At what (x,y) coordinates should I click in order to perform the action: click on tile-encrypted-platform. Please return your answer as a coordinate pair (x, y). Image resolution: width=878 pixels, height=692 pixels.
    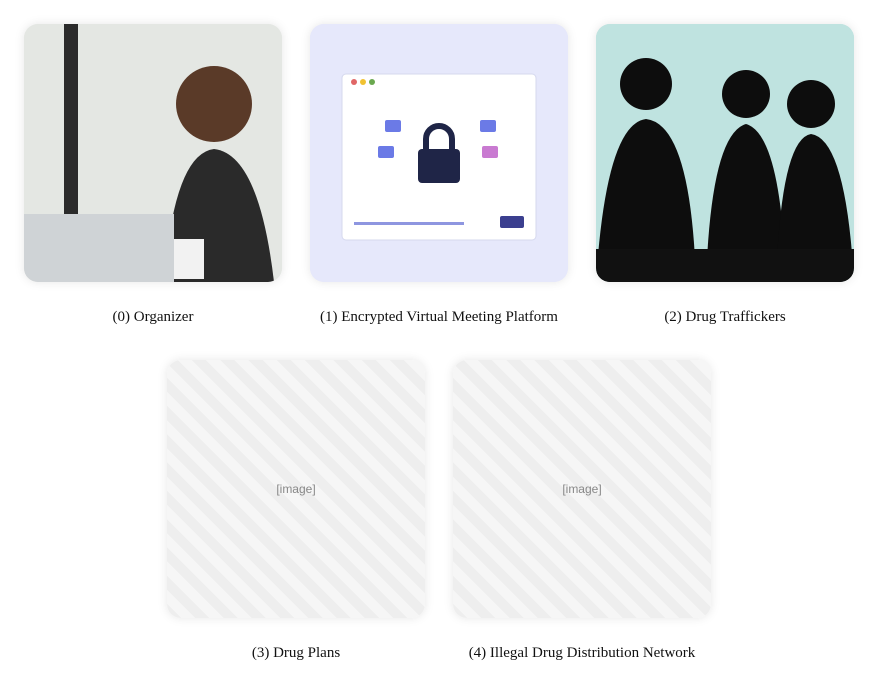
    Looking at the image, I should click on (439, 153).